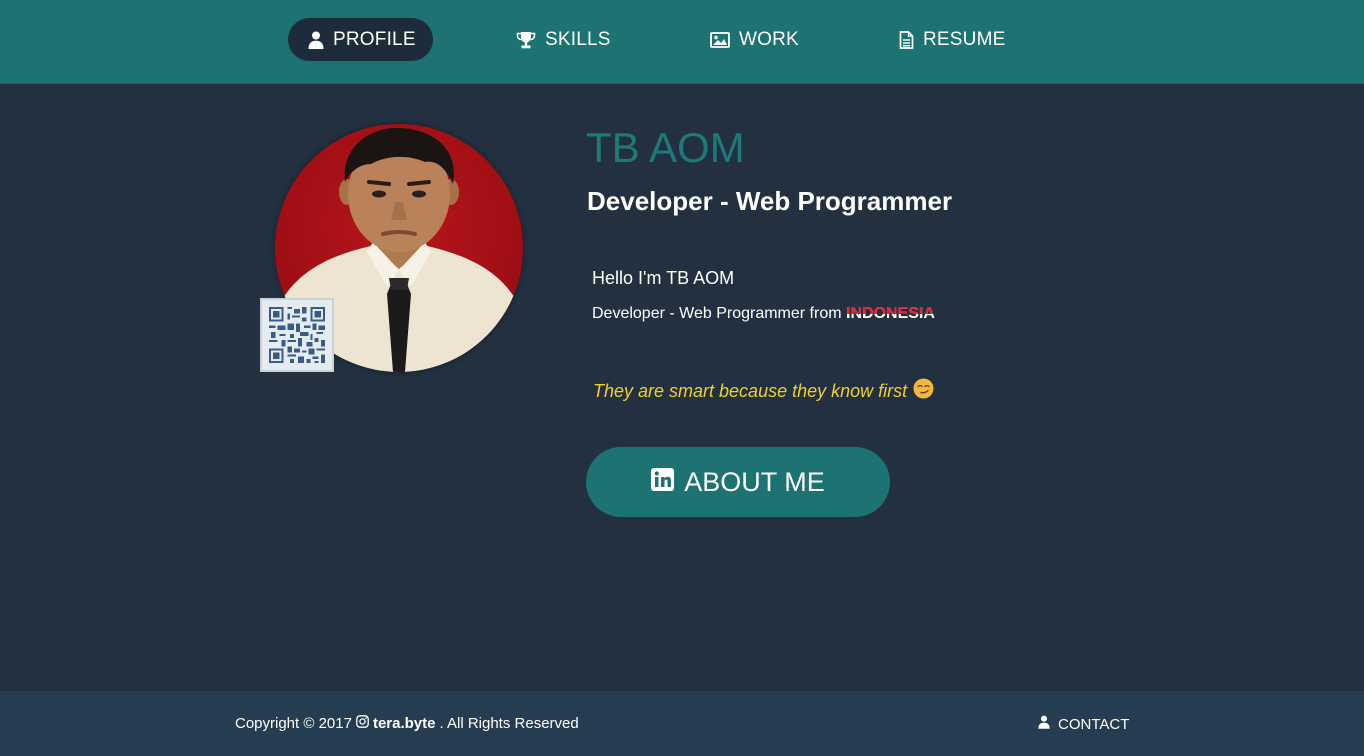 The height and width of the screenshot is (756, 1364). I want to click on document-icon, so click(906, 39).